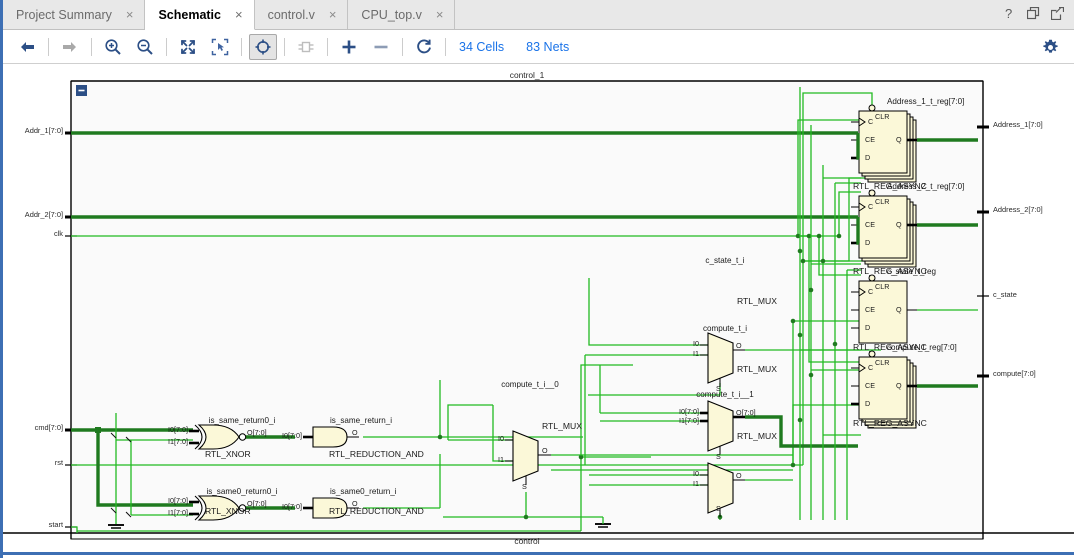 The height and width of the screenshot is (558, 1074). I want to click on tab-project-summary: Project Summary ×, so click(74, 14).